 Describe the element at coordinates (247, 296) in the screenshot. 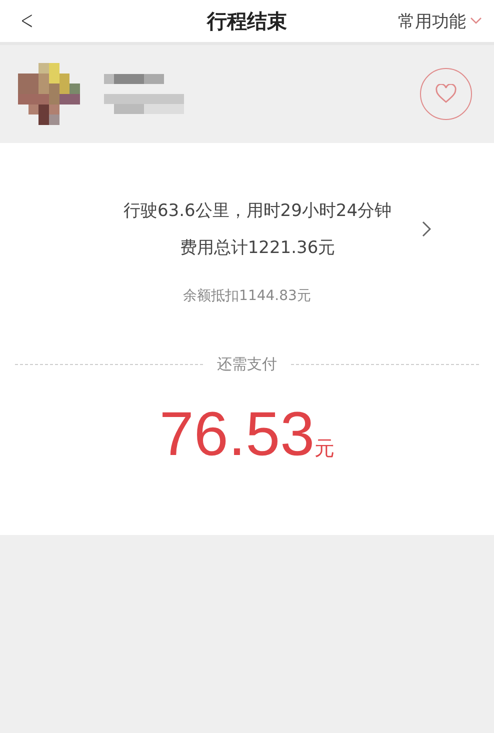

I see `balance-deduction: 余额抵扣1144.83元` at that location.